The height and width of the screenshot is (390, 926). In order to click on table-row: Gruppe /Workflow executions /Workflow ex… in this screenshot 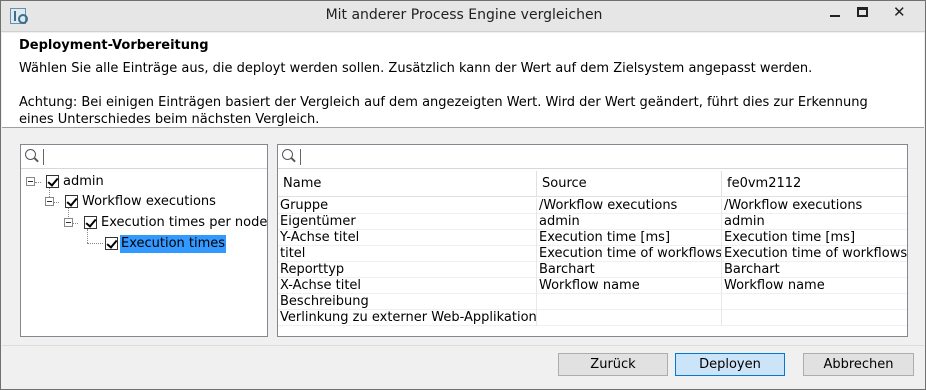, I will do `click(592, 206)`.